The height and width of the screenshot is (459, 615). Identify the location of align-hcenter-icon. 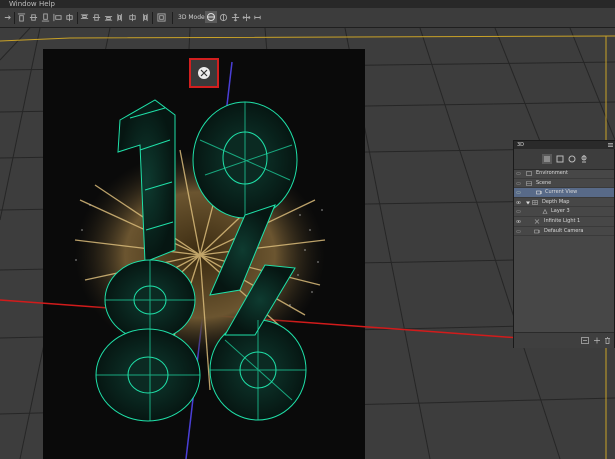
(69, 17).